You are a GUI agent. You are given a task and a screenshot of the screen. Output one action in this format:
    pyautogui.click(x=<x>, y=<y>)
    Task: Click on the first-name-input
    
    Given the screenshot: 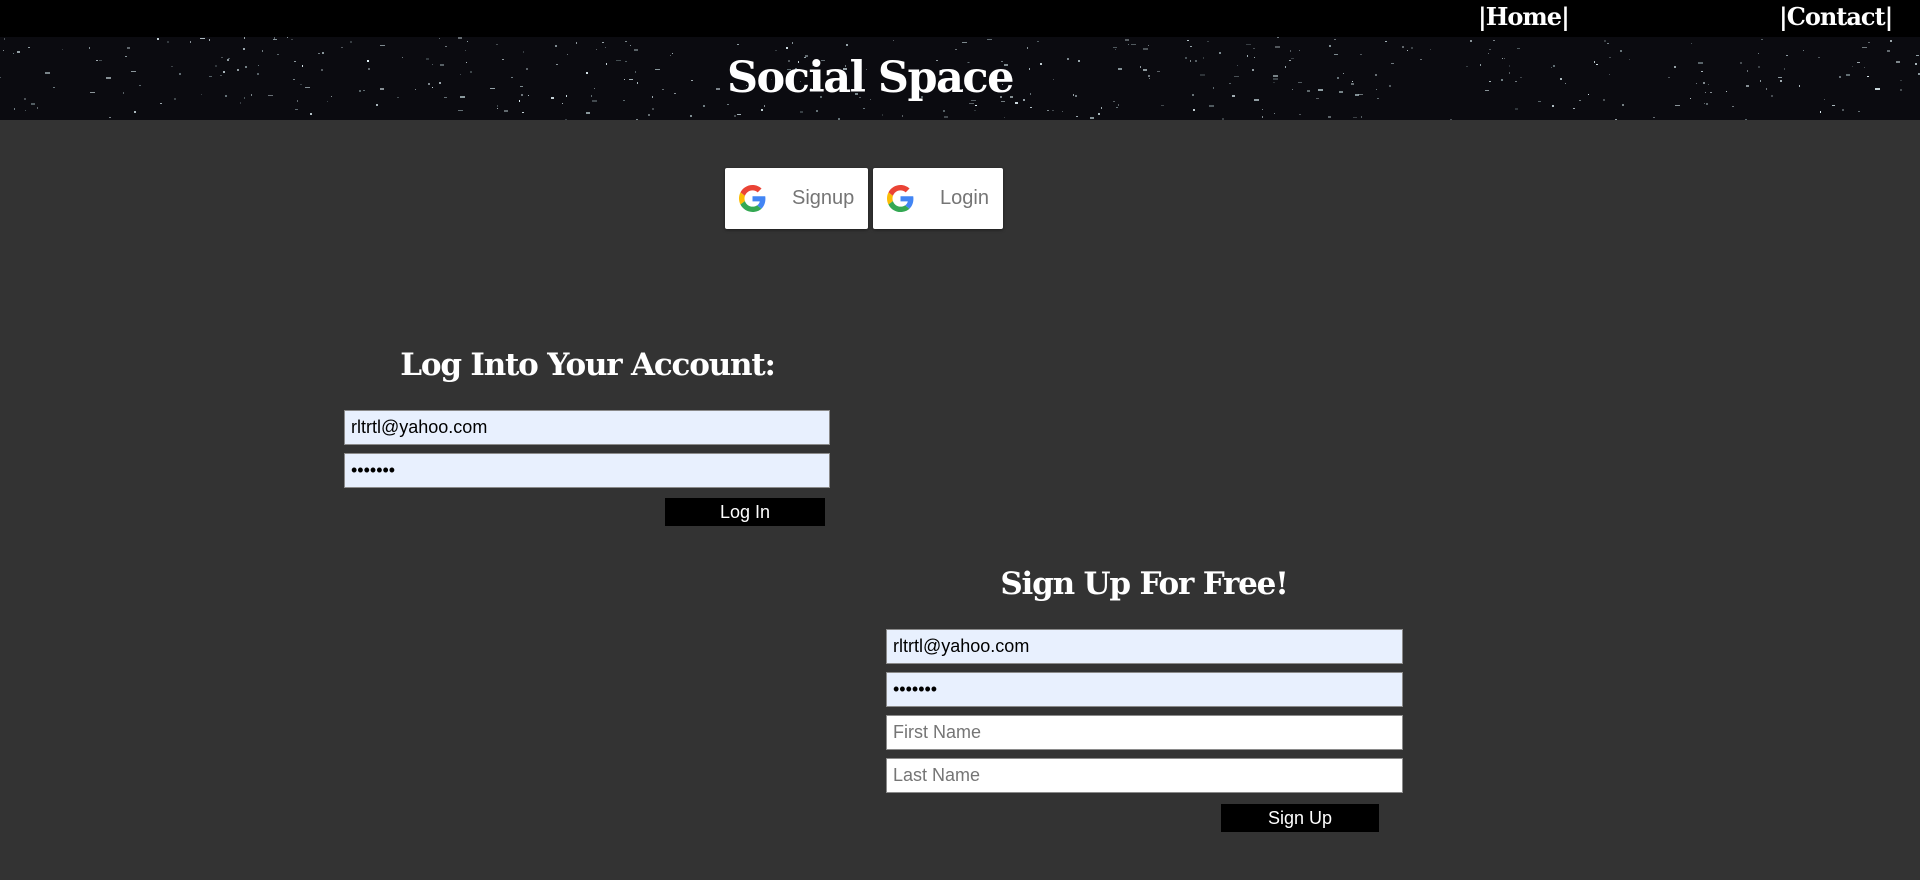 What is the action you would take?
    pyautogui.click(x=1144, y=732)
    